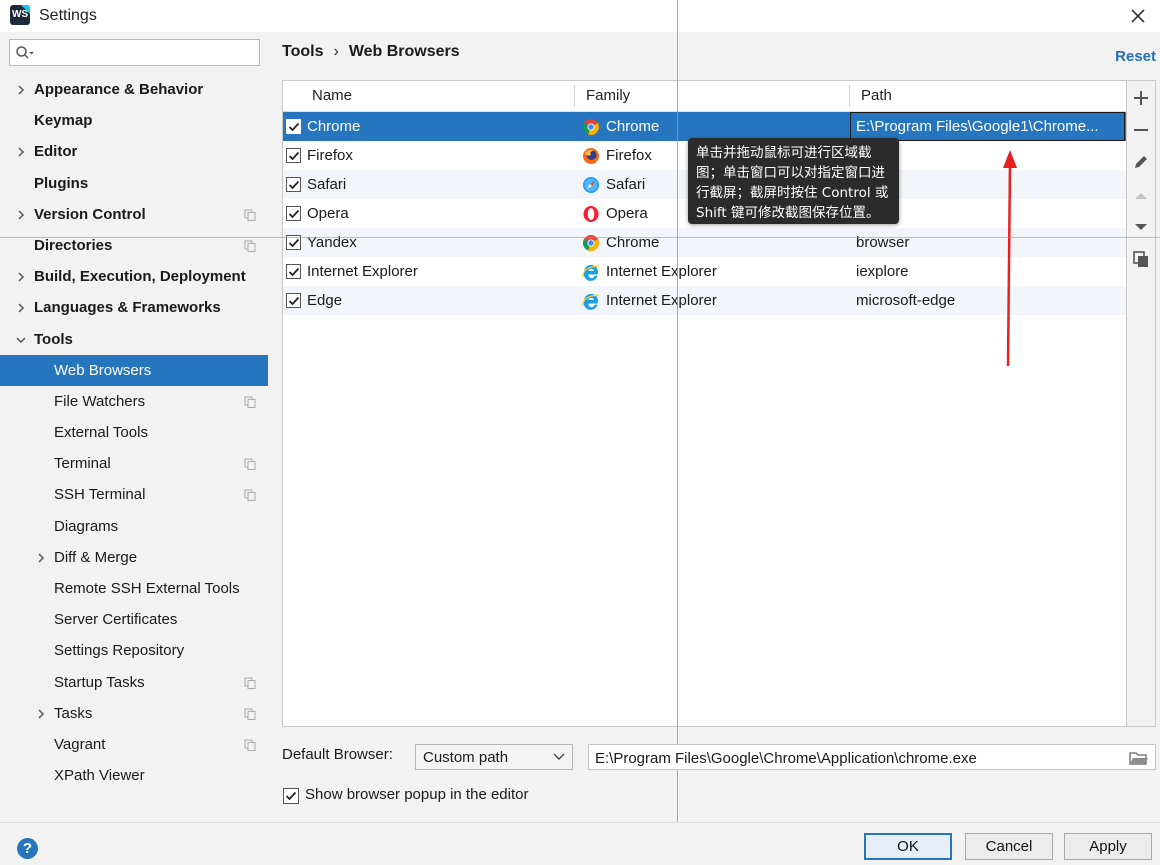 The width and height of the screenshot is (1160, 865). I want to click on browser-path-field, so click(872, 757).